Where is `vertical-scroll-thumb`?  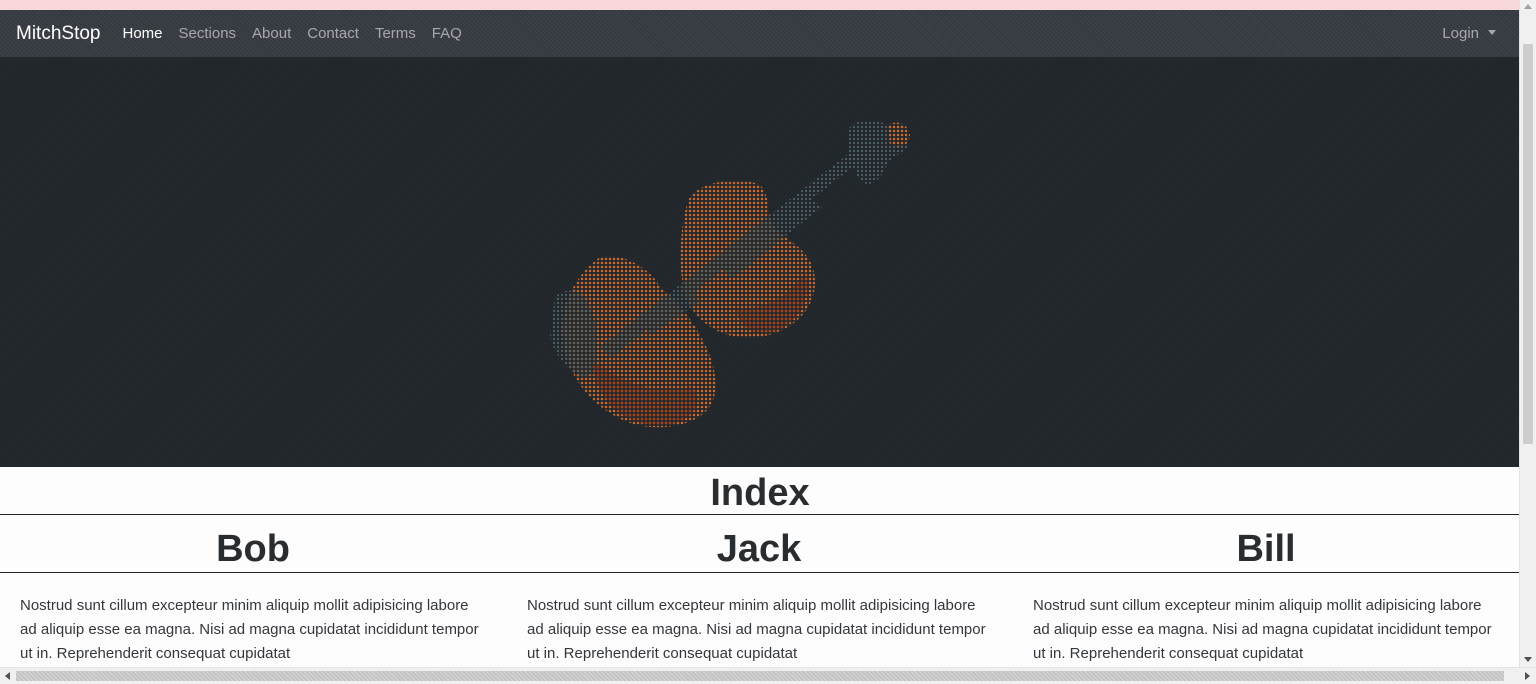
vertical-scroll-thumb is located at coordinates (1528, 244).